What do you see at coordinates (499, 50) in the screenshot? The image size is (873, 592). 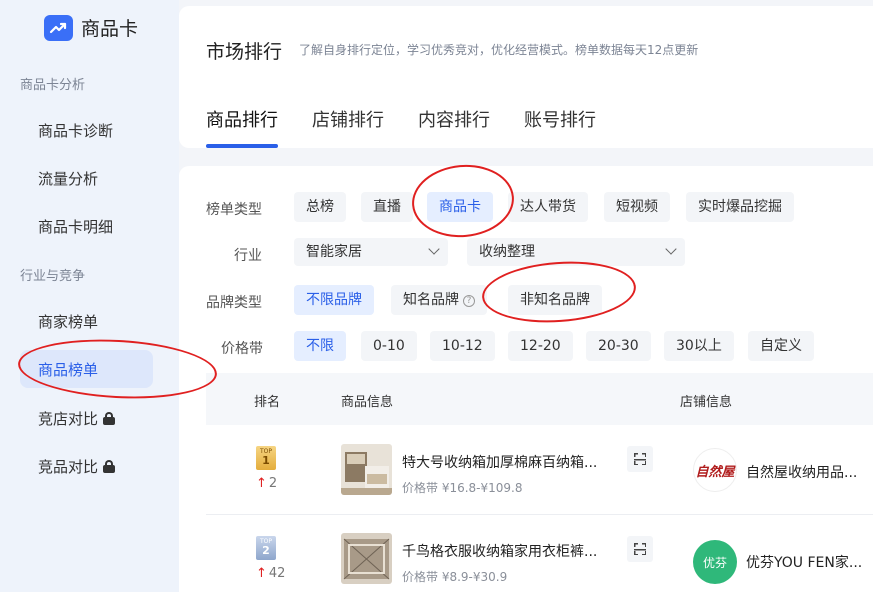 I see `page-description: 了解自身排行定位，学习优秀竞对，优化经营模式。榜单数据每天12点更新` at bounding box center [499, 50].